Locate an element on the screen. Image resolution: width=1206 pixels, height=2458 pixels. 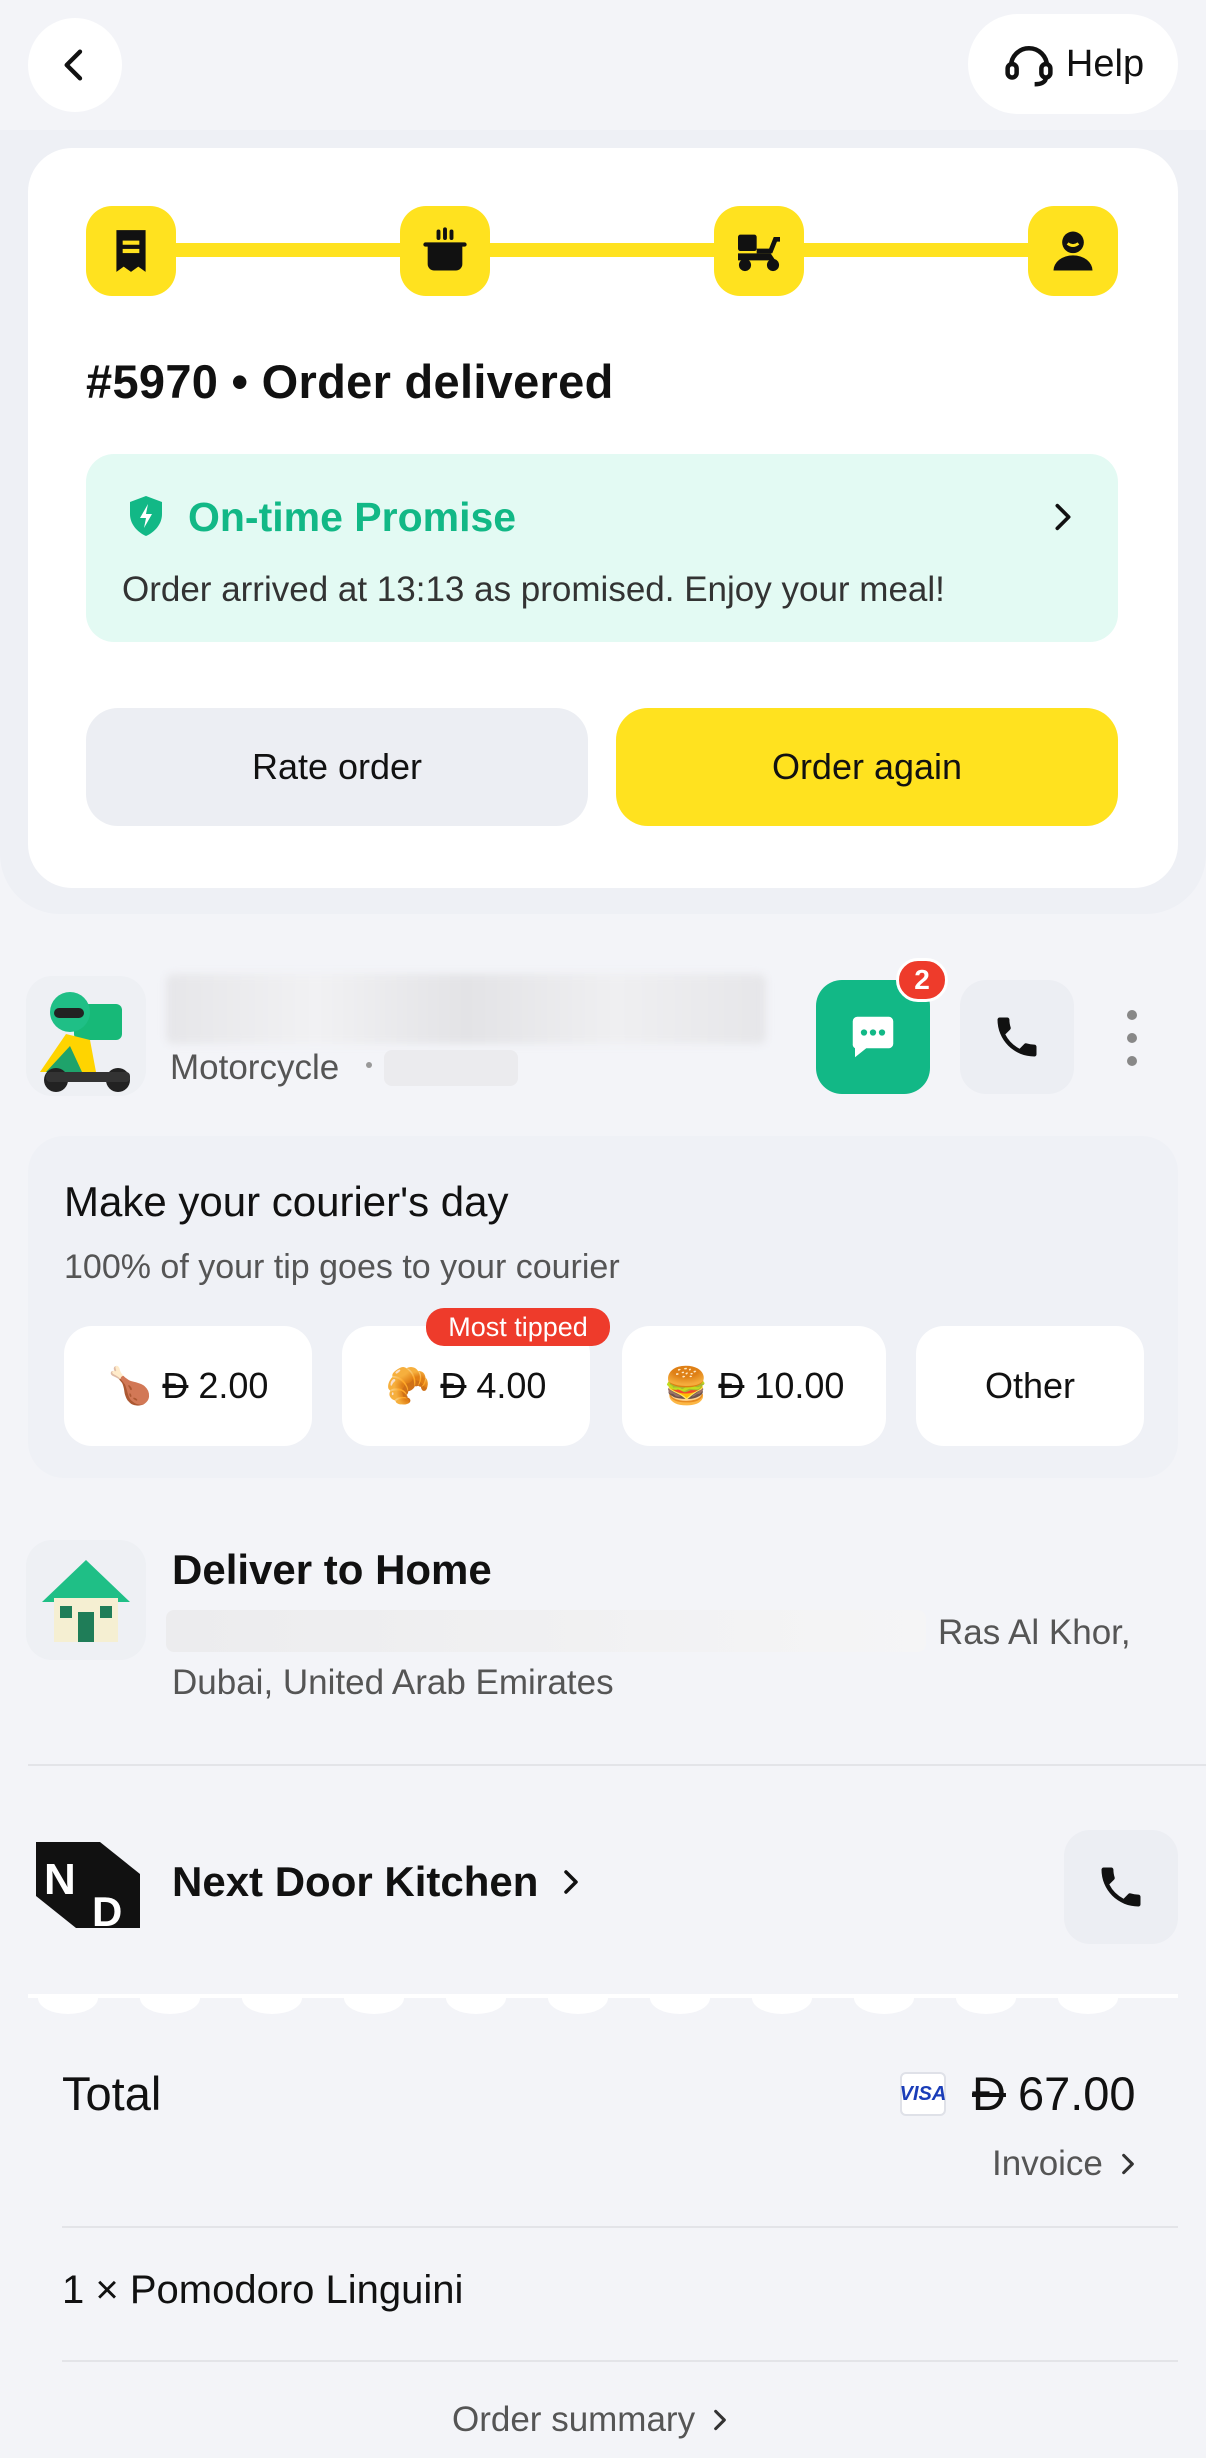
courier-vehicle: Motorcycle is located at coordinates (255, 1067).